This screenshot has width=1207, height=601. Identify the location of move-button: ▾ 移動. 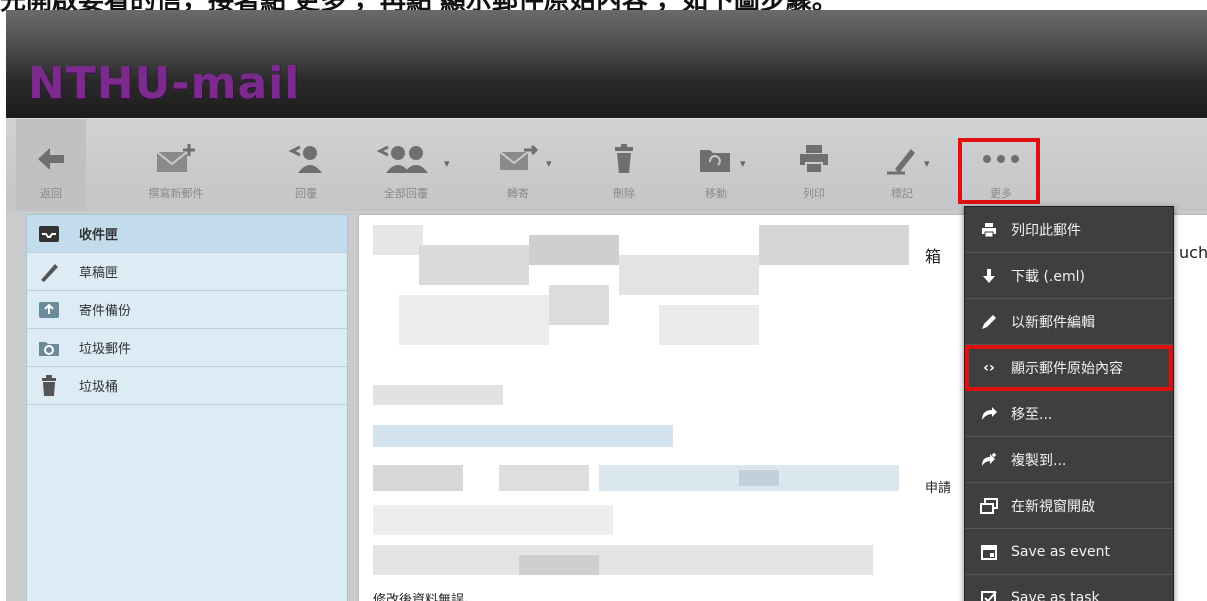
(716, 165).